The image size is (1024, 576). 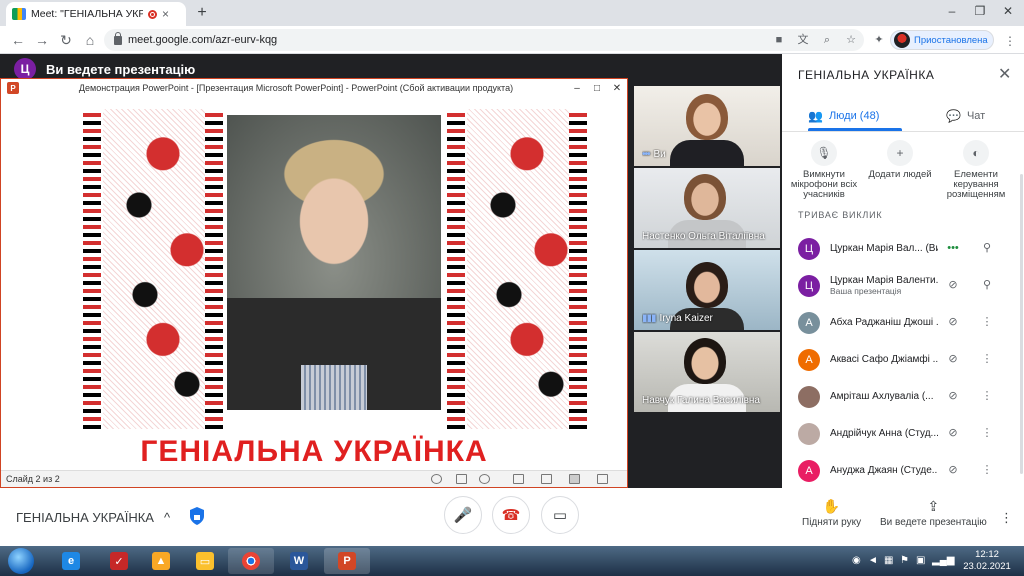 I want to click on maximize-button: ❐, so click(x=980, y=11).